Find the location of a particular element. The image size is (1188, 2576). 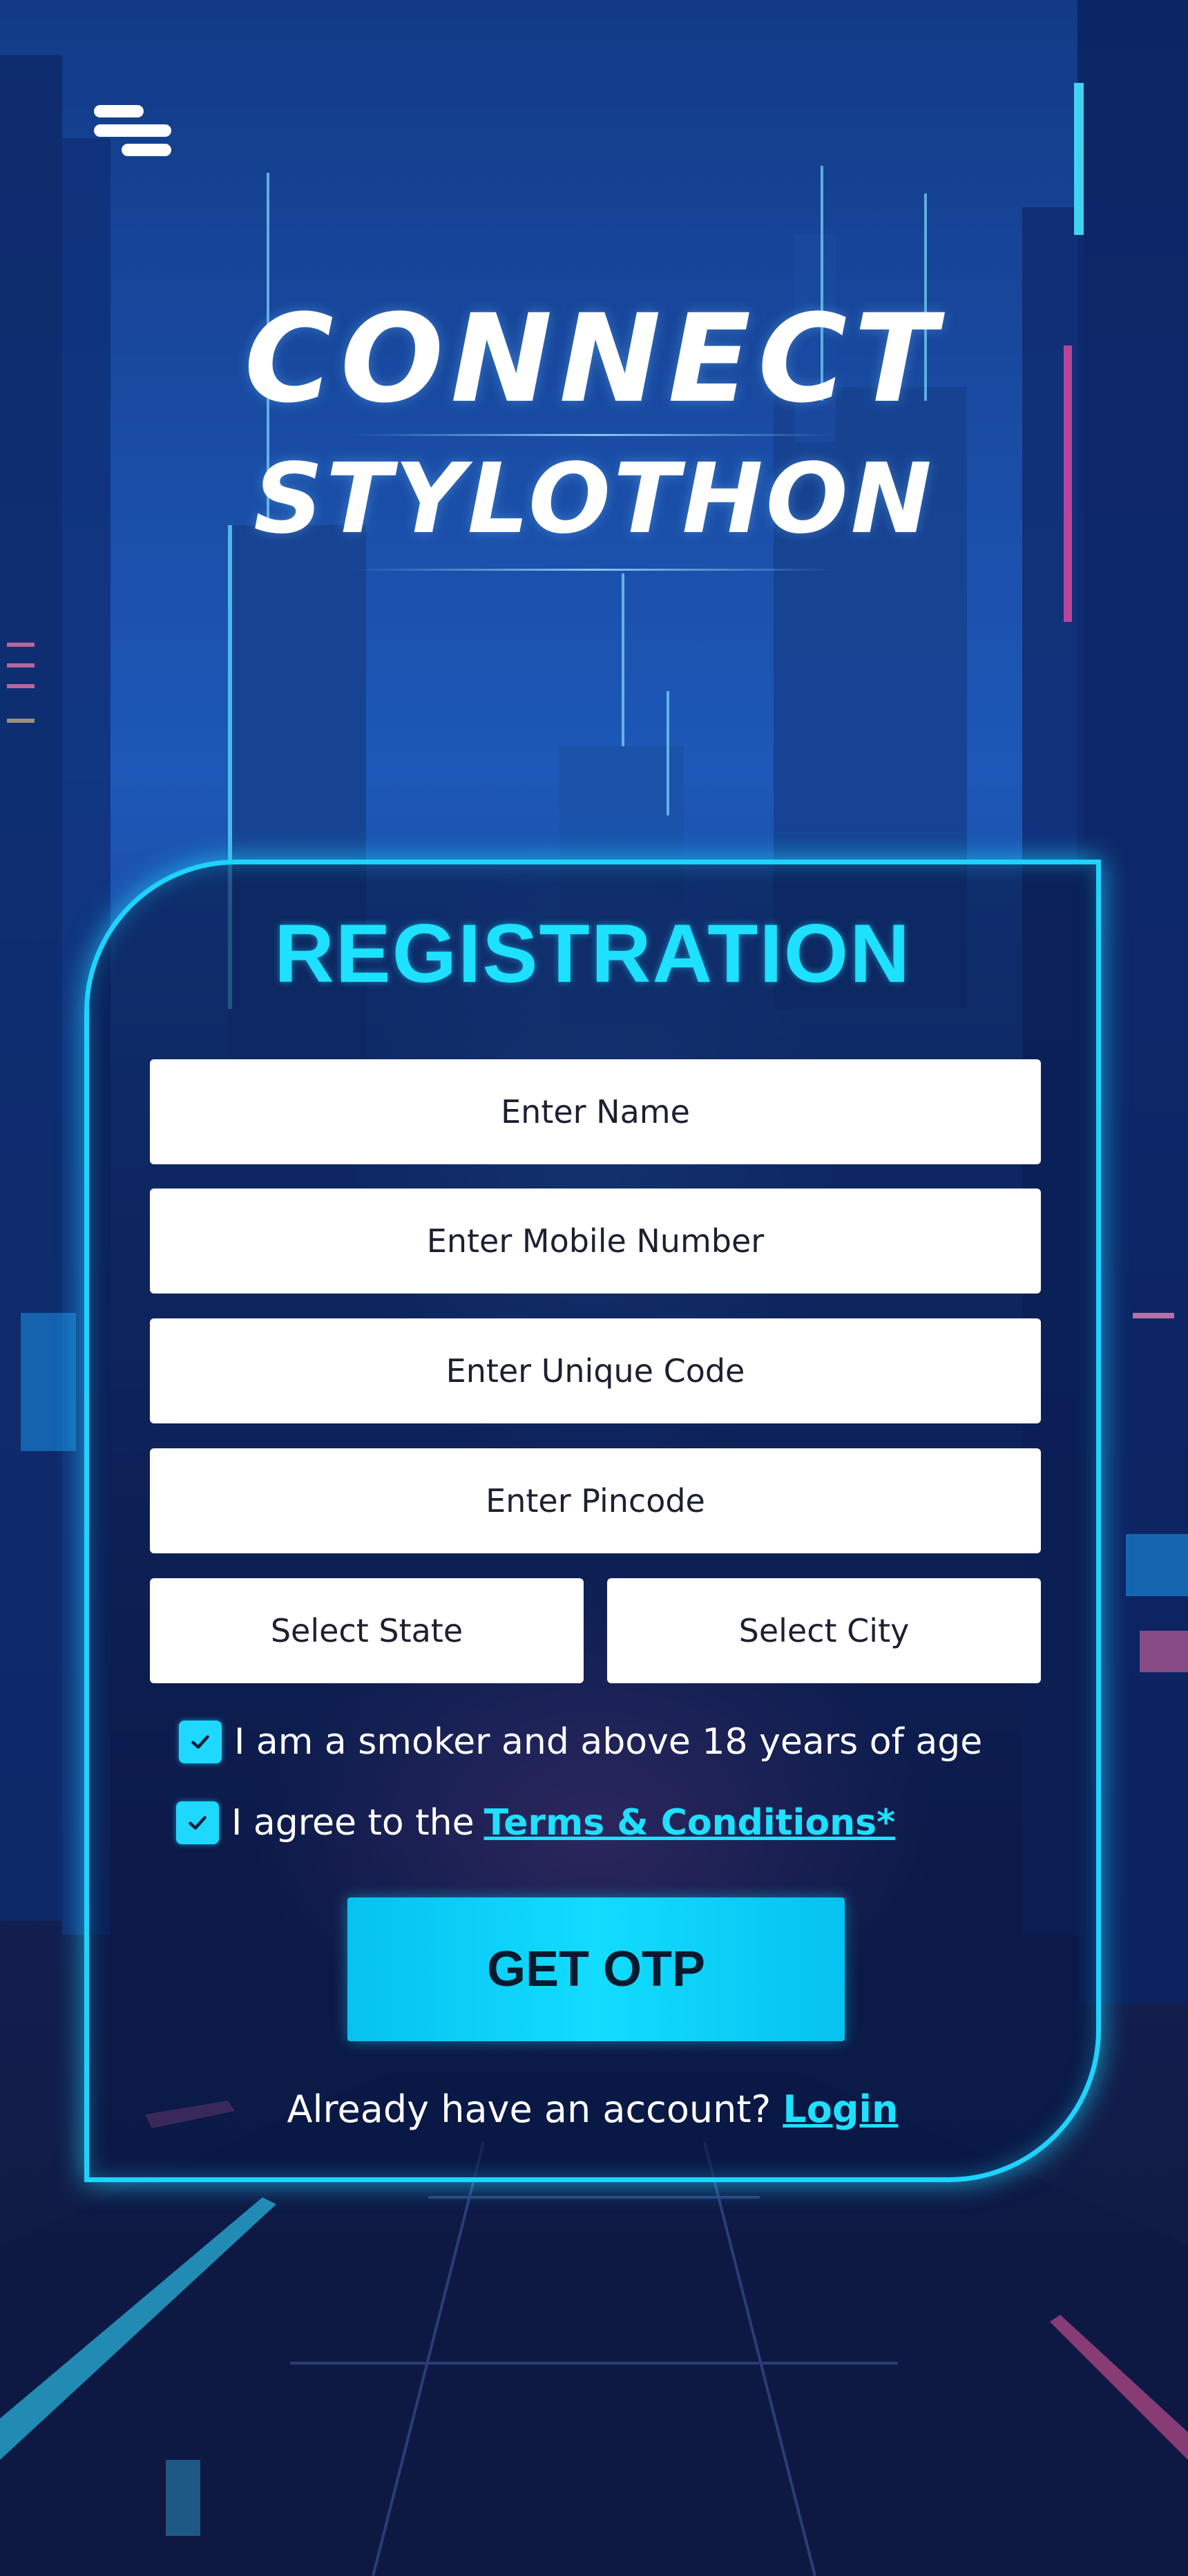

brand-logo-line2: STYLOTHON is located at coordinates (594, 499).